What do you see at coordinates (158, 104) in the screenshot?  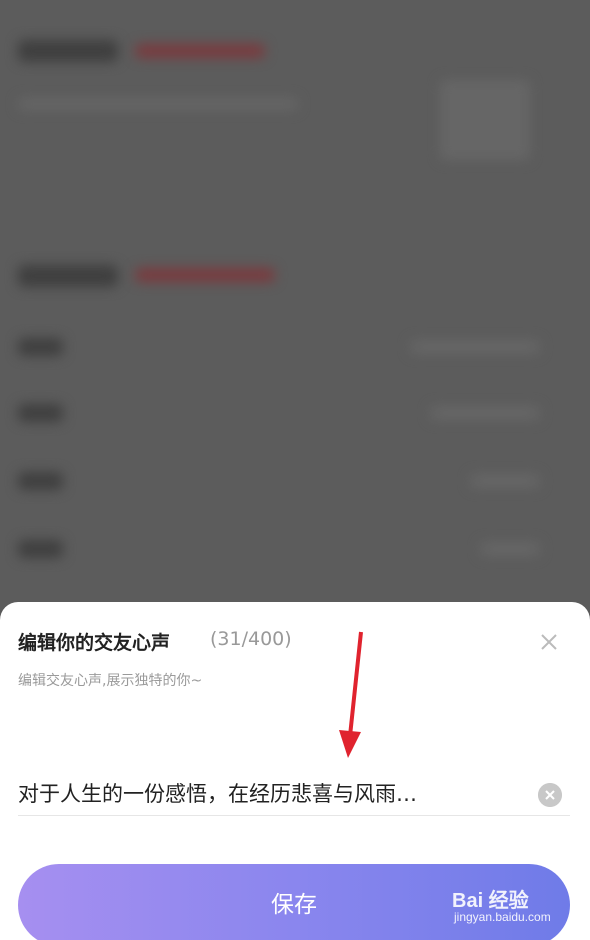 I see `blurred-text` at bounding box center [158, 104].